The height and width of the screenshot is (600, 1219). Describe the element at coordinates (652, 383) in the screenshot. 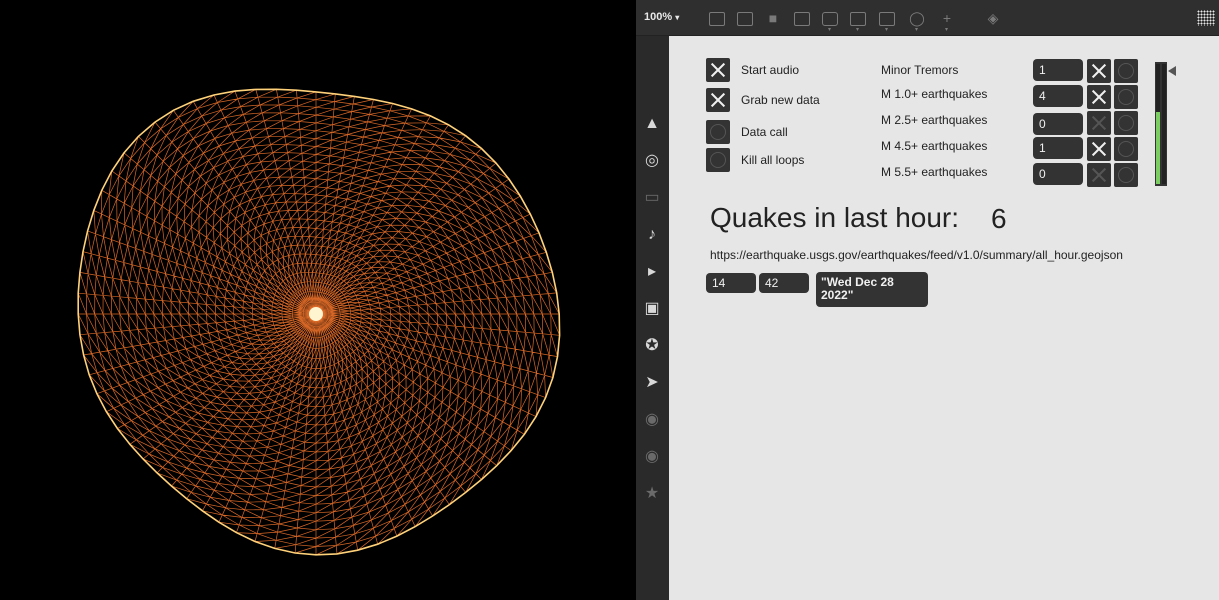

I see `plug-icon: ➤` at that location.